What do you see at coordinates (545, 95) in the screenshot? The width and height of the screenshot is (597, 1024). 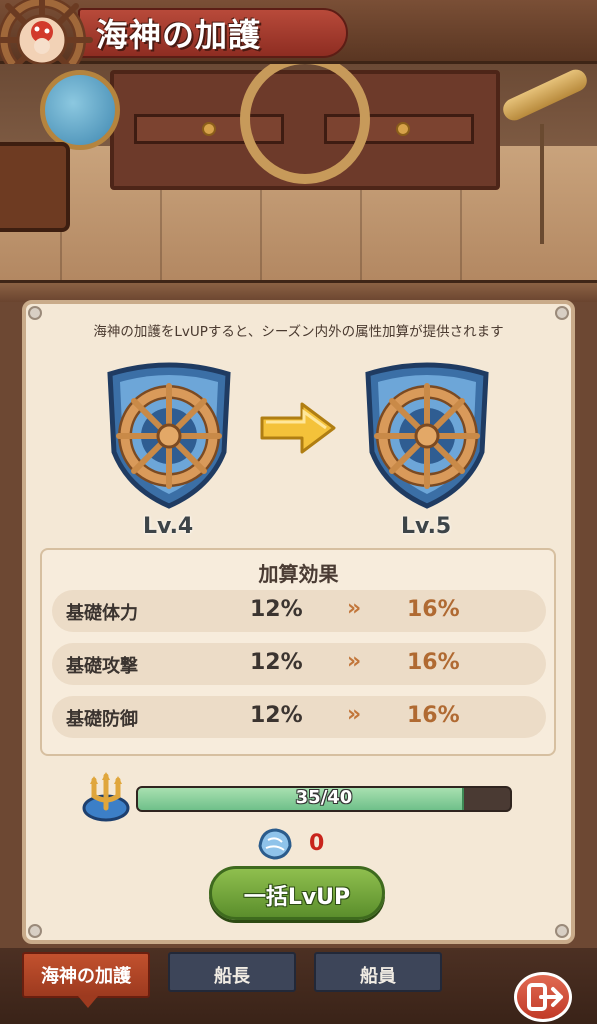 I see `telescope` at bounding box center [545, 95].